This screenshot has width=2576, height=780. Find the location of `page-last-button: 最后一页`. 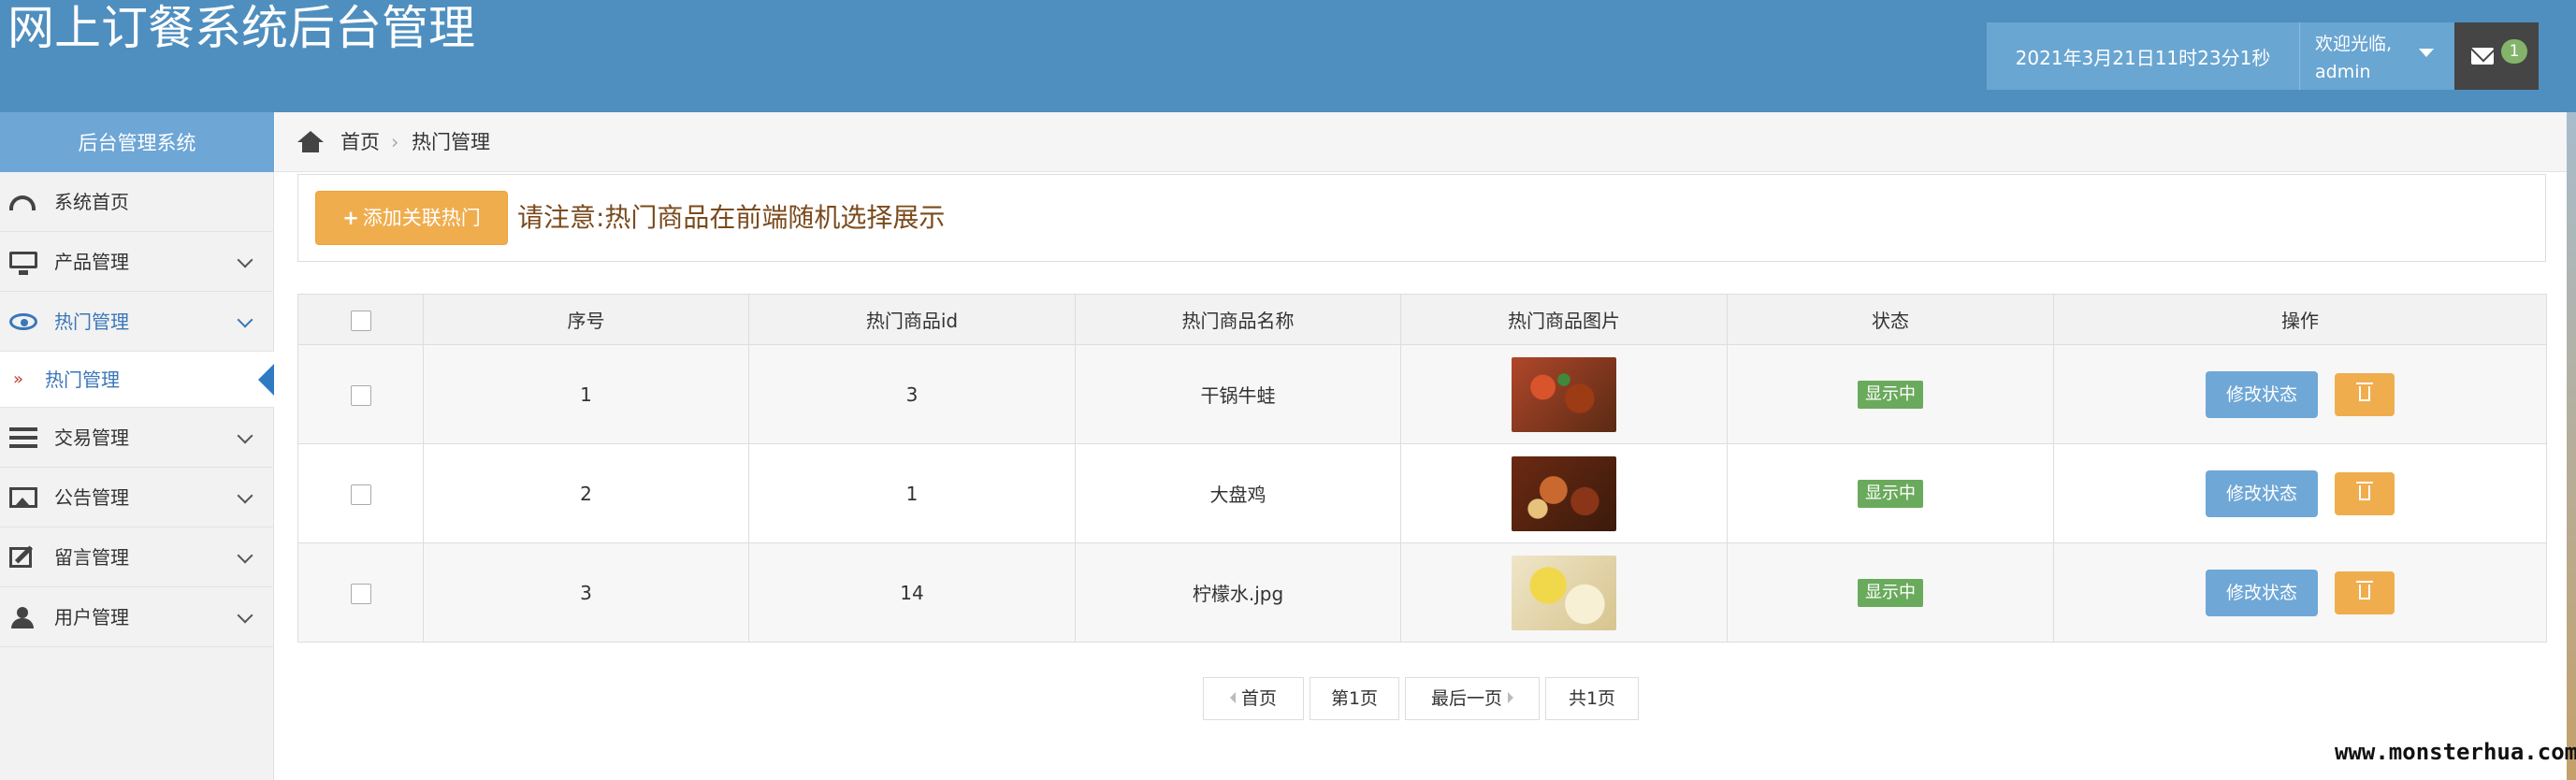

page-last-button: 最后一页 is located at coordinates (1472, 698).